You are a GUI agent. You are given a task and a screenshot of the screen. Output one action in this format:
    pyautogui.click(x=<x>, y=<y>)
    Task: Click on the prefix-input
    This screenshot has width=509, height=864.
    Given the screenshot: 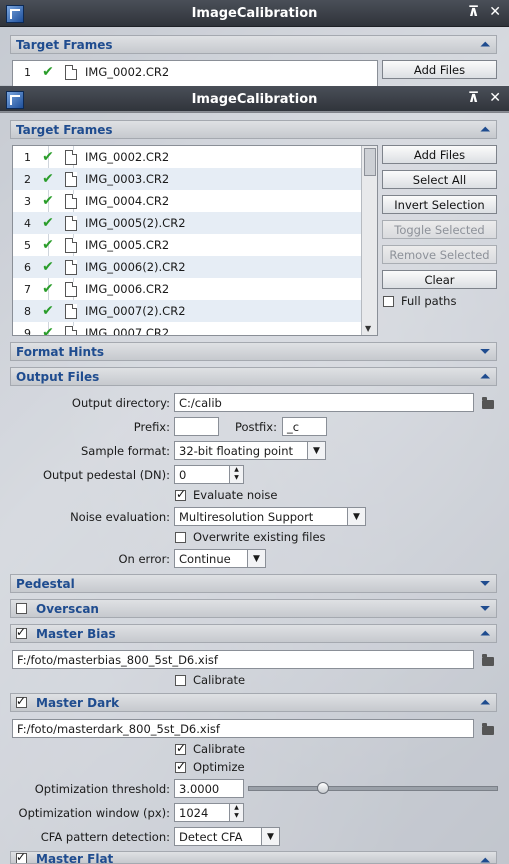 What is the action you would take?
    pyautogui.click(x=196, y=426)
    